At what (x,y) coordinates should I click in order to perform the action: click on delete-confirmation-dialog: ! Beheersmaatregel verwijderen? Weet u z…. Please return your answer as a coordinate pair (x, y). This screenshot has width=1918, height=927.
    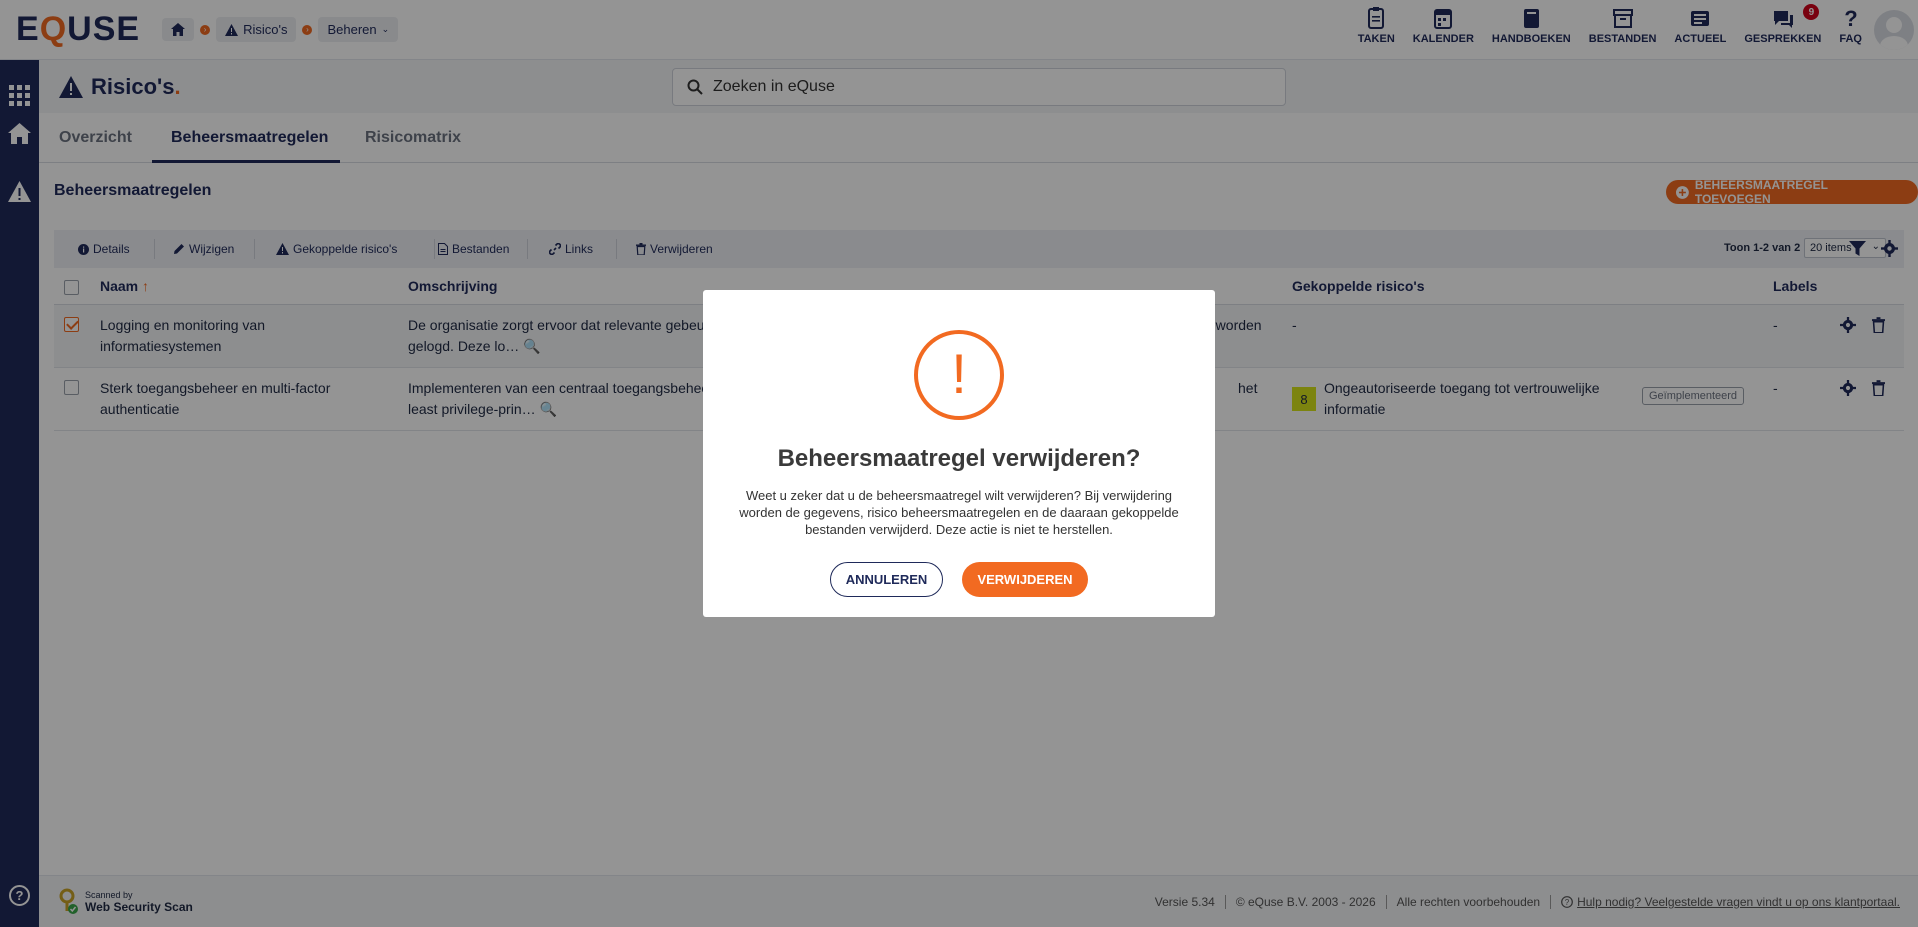
    Looking at the image, I should click on (959, 453).